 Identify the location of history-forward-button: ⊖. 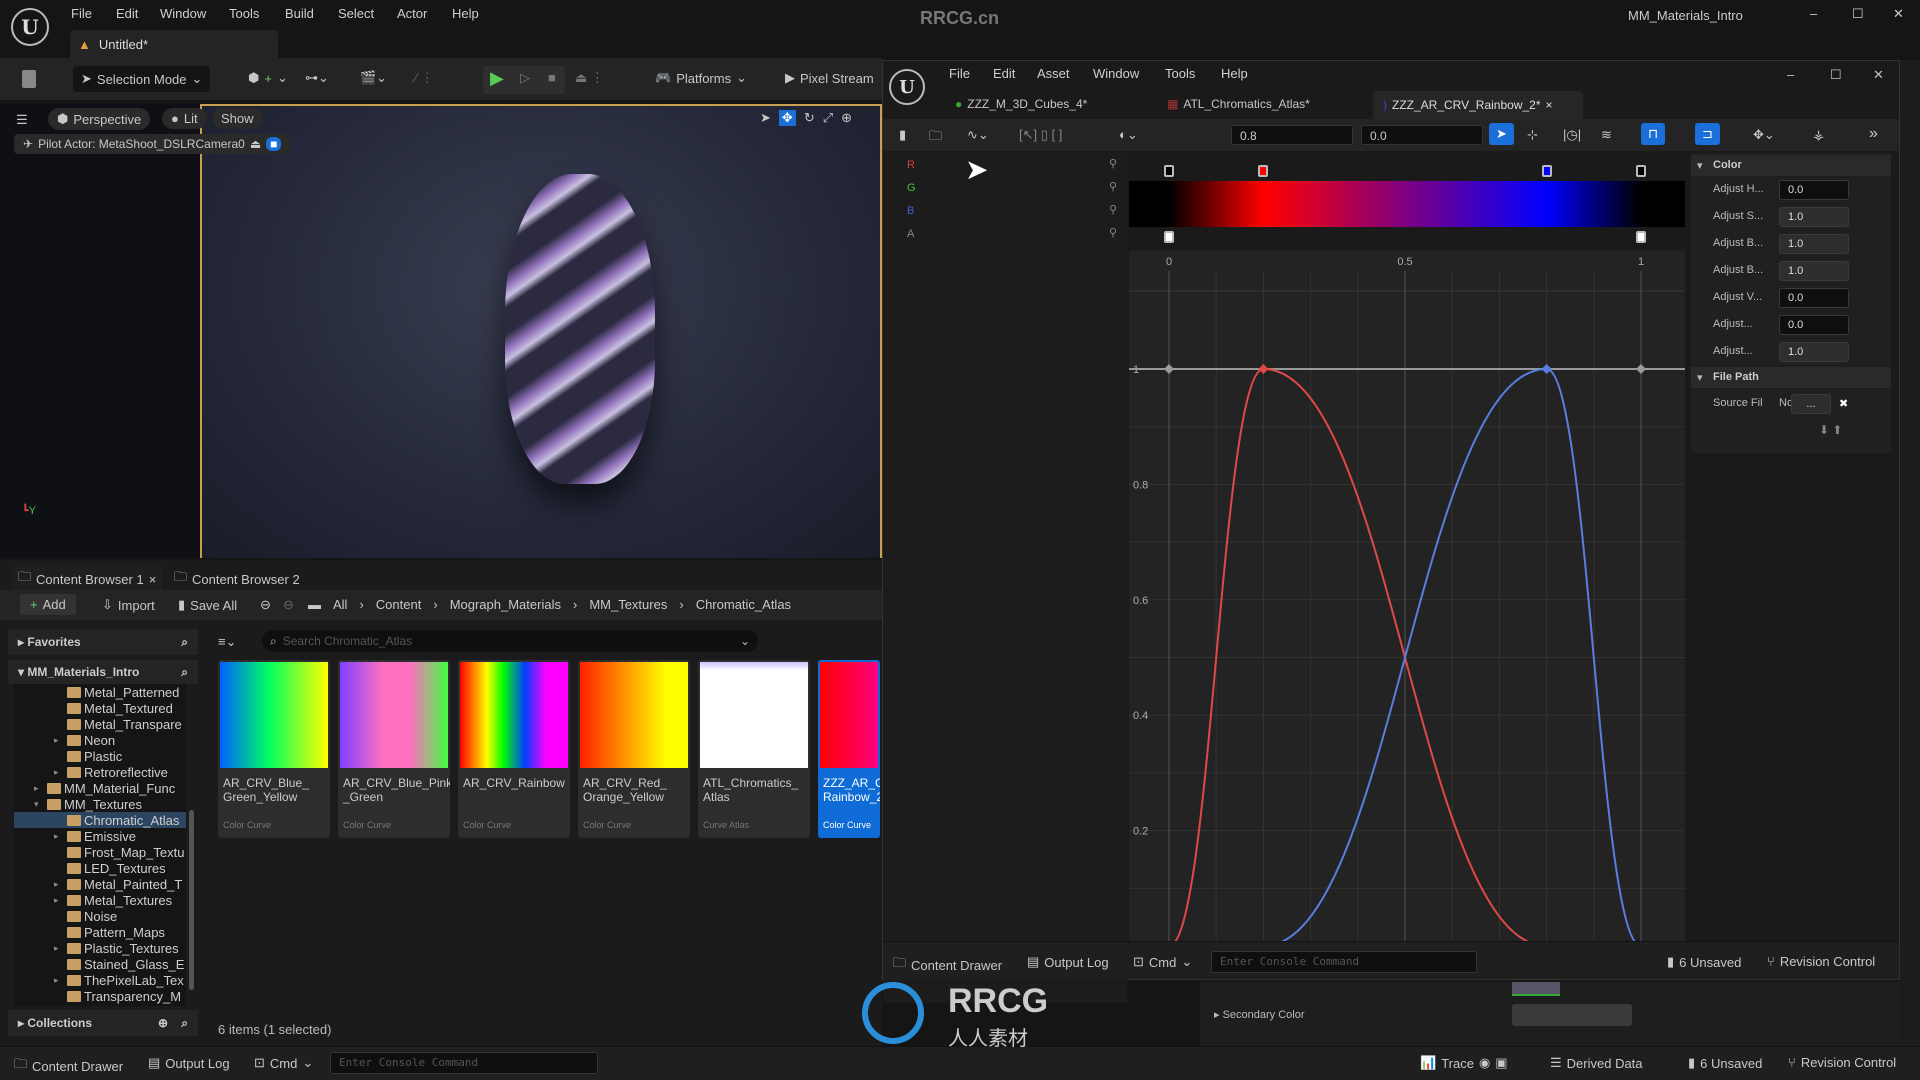
(288, 605).